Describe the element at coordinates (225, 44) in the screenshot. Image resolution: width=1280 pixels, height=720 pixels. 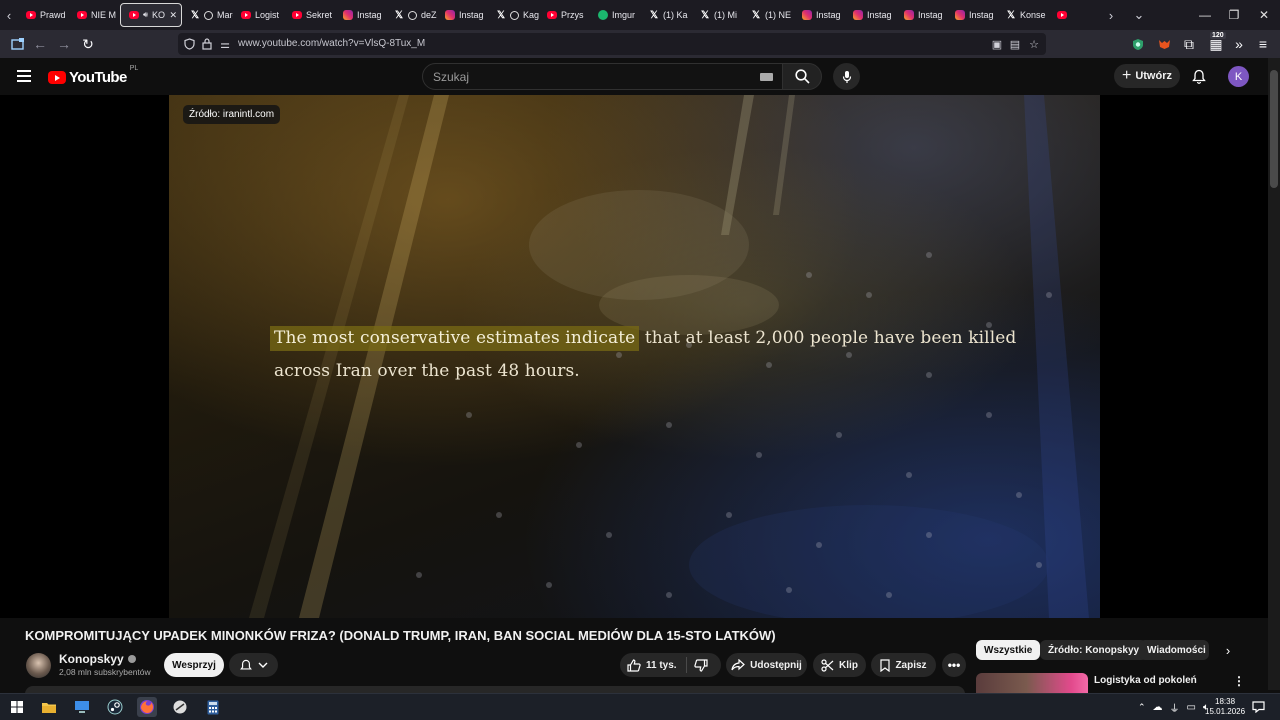
I see `permissions-icon: ⚌` at that location.